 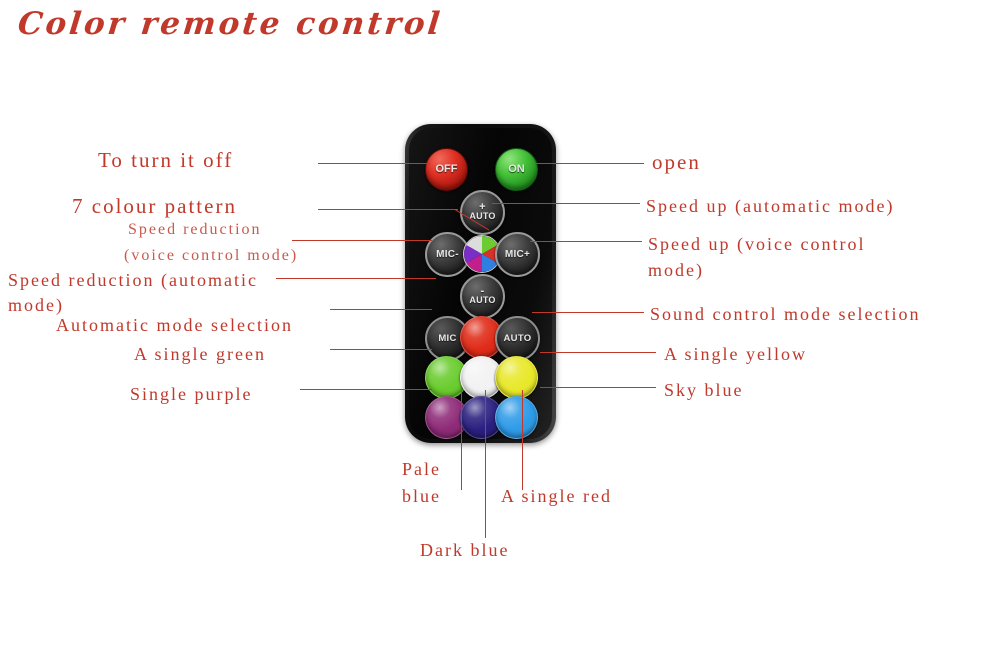 I want to click on leader-line-single-green, so click(x=381, y=349).